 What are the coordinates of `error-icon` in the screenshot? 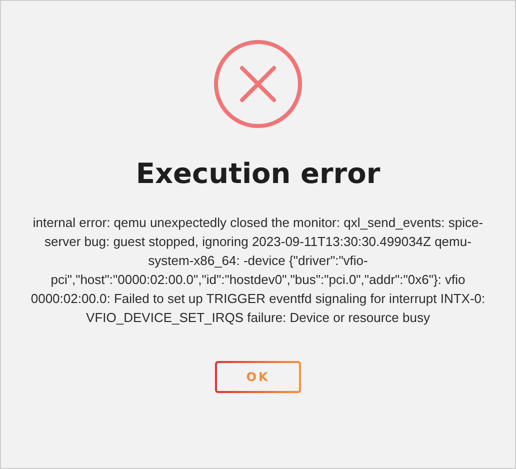 It's located at (258, 84).